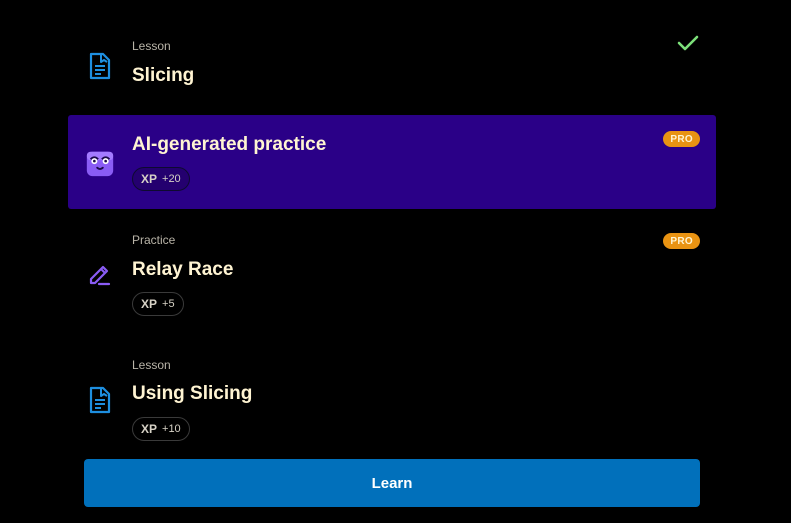 Image resolution: width=791 pixels, height=523 pixels. Describe the element at coordinates (161, 179) in the screenshot. I see `xp-badge: XP +20` at that location.